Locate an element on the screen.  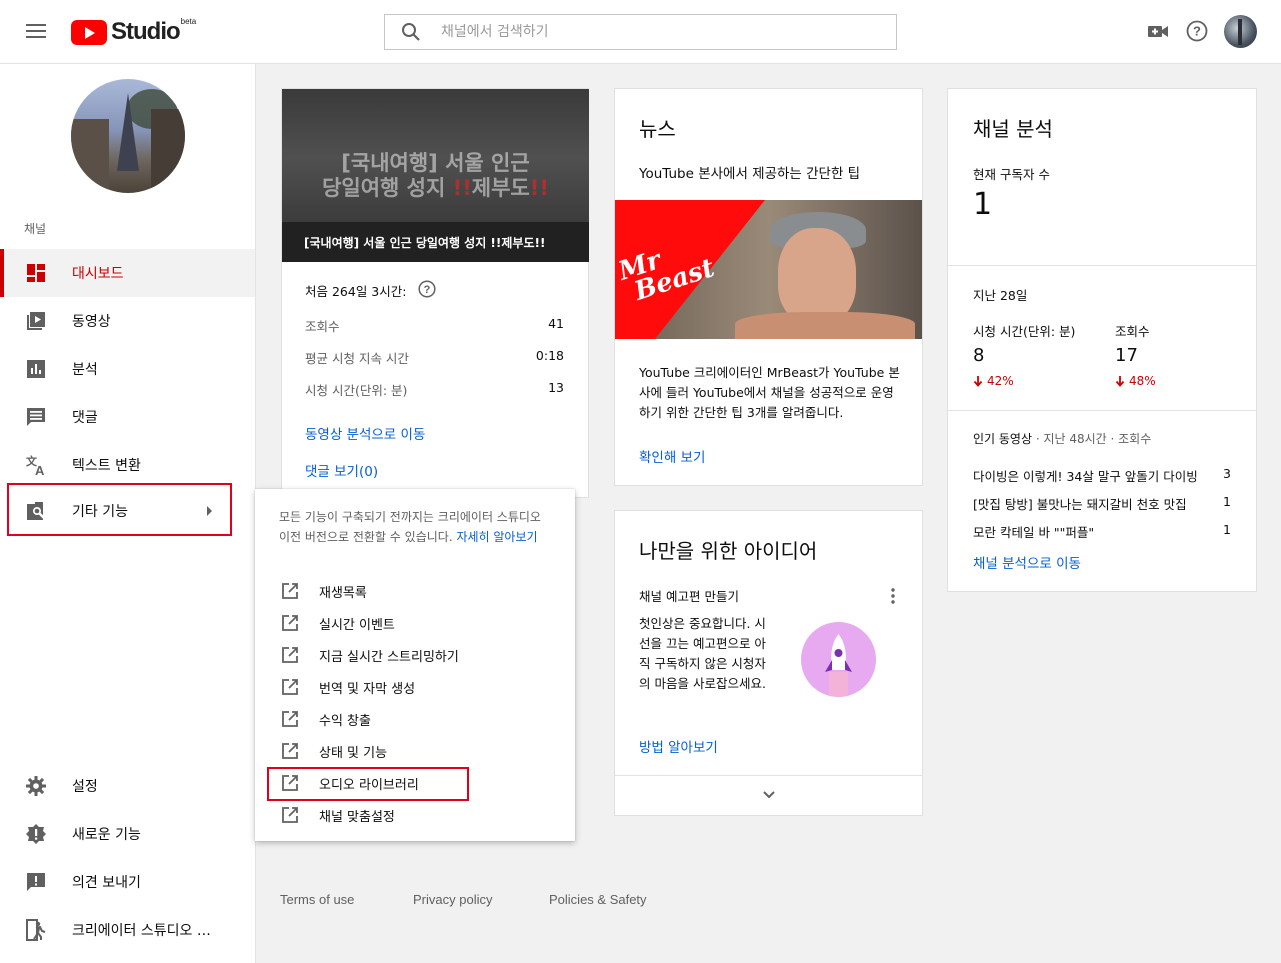
watch-time-change: 42% is located at coordinates (993, 381).